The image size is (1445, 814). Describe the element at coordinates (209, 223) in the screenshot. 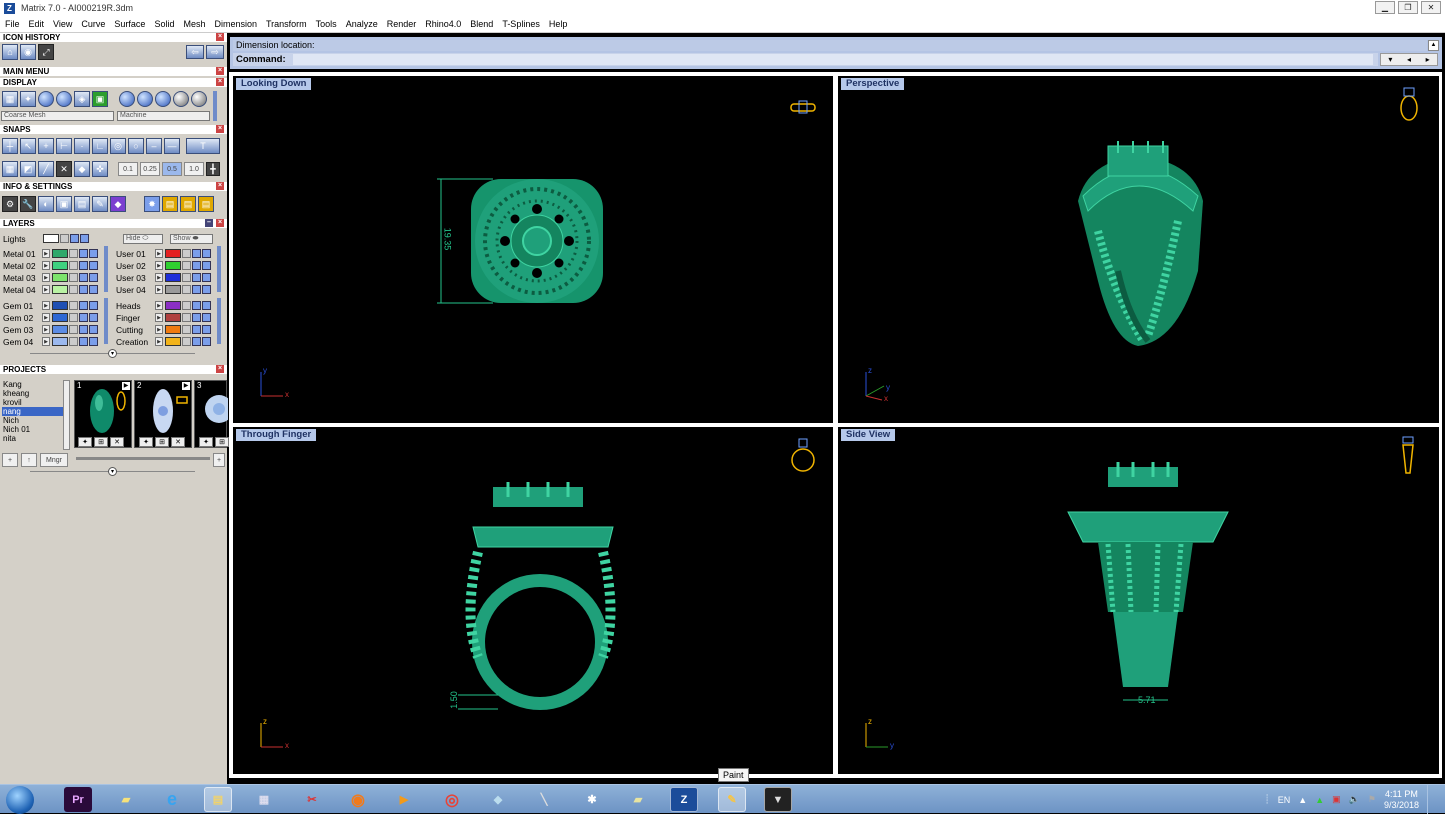

I see `layers-minimize-icon: –` at that location.